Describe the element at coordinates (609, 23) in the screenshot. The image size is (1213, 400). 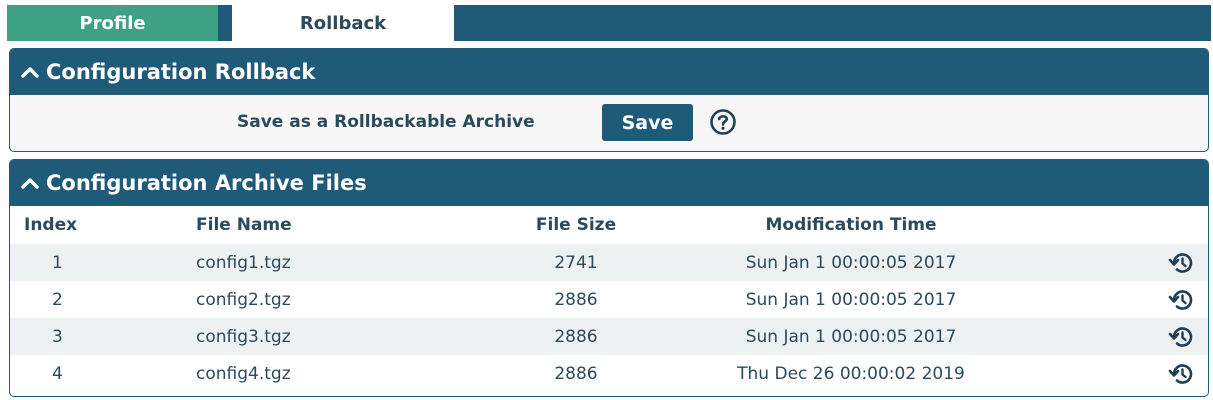
I see `tab-bar: Profile Rollback` at that location.